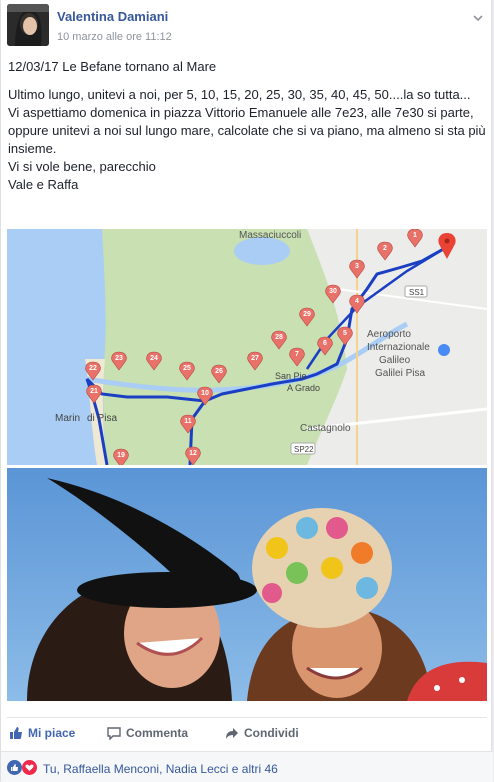 The image size is (494, 782). Describe the element at coordinates (279, 337) in the screenshot. I see `route-pin-label: 28` at that location.